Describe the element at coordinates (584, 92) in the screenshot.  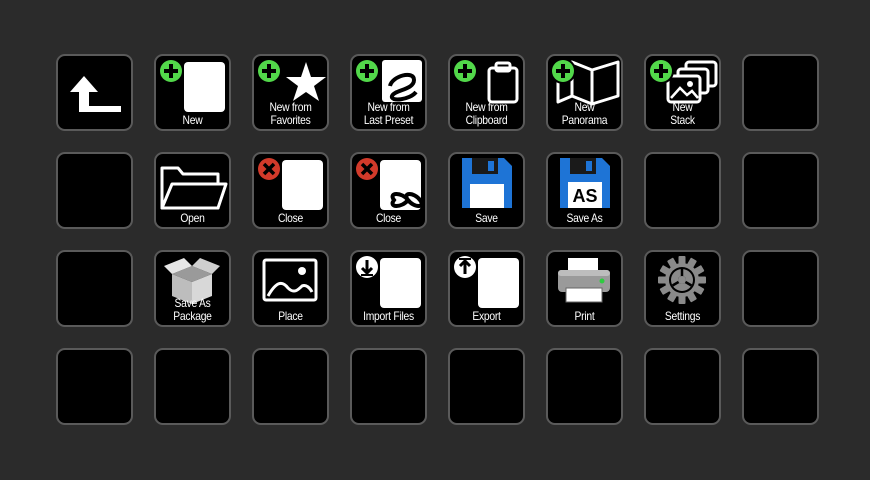
I see `new-panorama-button: New Panorama` at that location.